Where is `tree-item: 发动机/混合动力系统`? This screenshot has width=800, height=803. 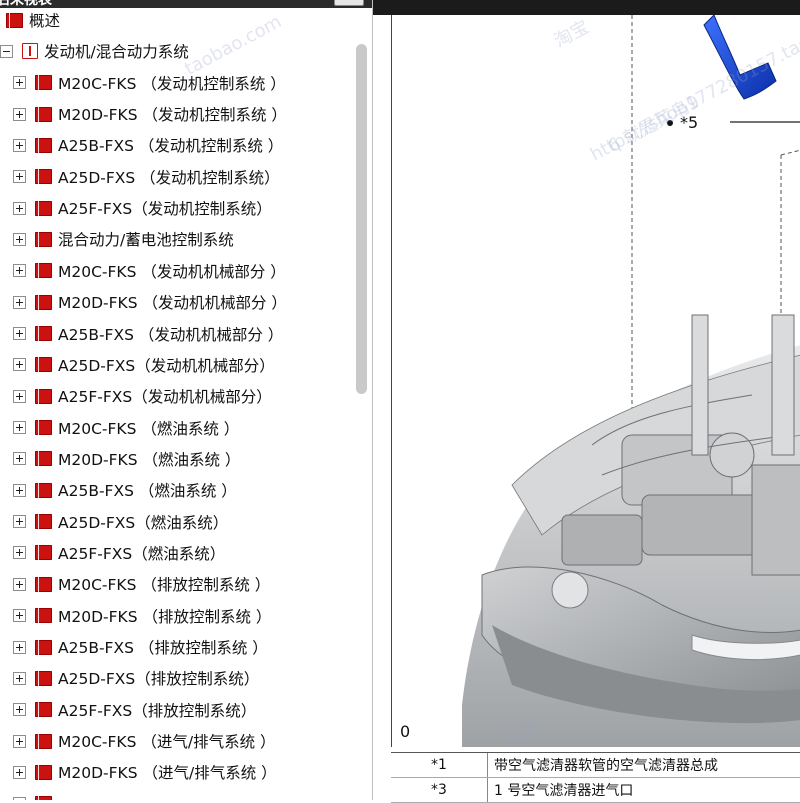 tree-item: 发动机/混合动力系统 is located at coordinates (94, 51).